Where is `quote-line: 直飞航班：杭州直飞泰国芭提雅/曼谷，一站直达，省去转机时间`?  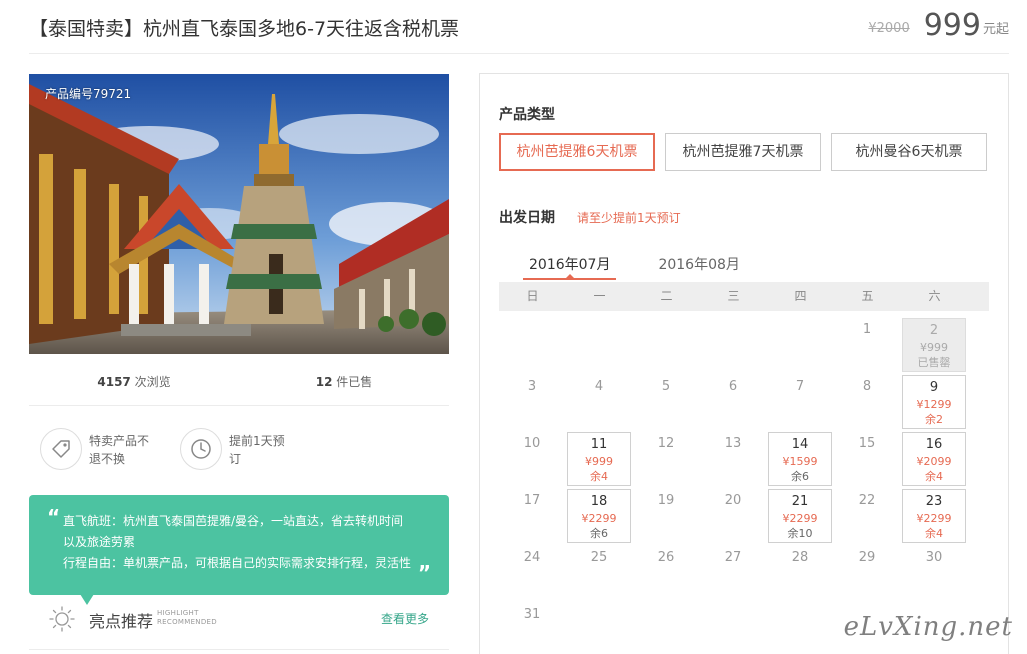 quote-line: 直飞航班：杭州直飞泰国芭提雅/曼谷，一站直达，省去转机时间 is located at coordinates (233, 521).